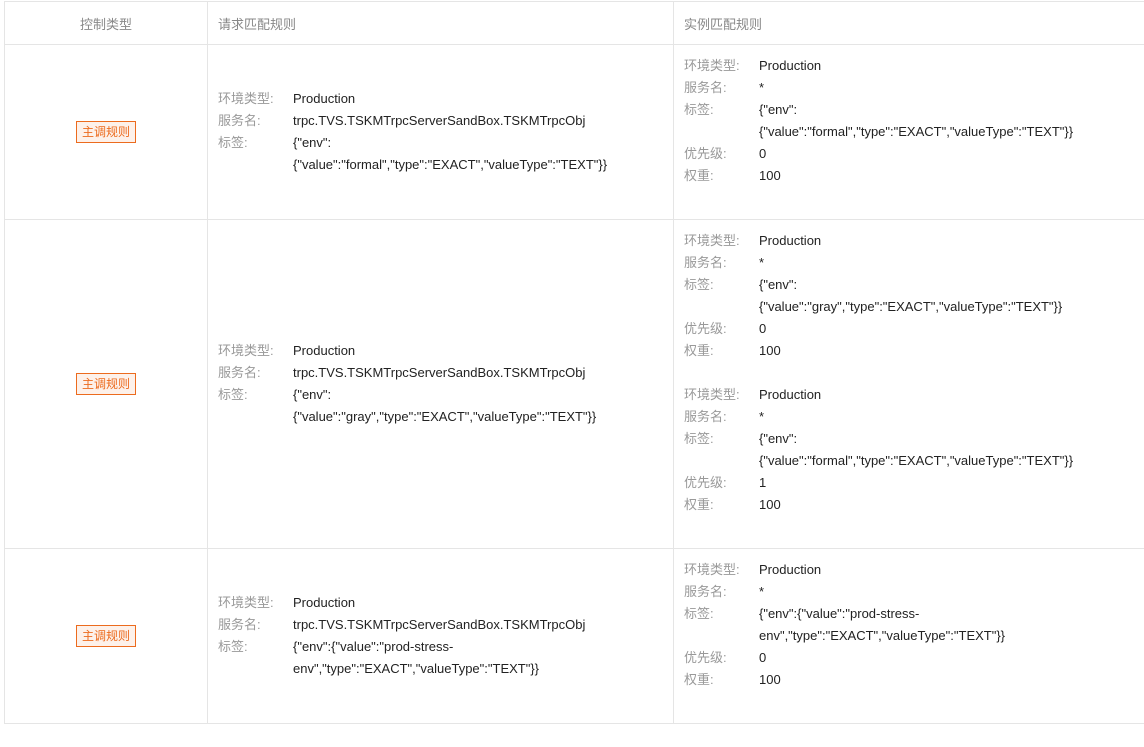 The width and height of the screenshot is (1144, 747). What do you see at coordinates (106, 23) in the screenshot?
I see `header-control-type: 控制类型` at bounding box center [106, 23].